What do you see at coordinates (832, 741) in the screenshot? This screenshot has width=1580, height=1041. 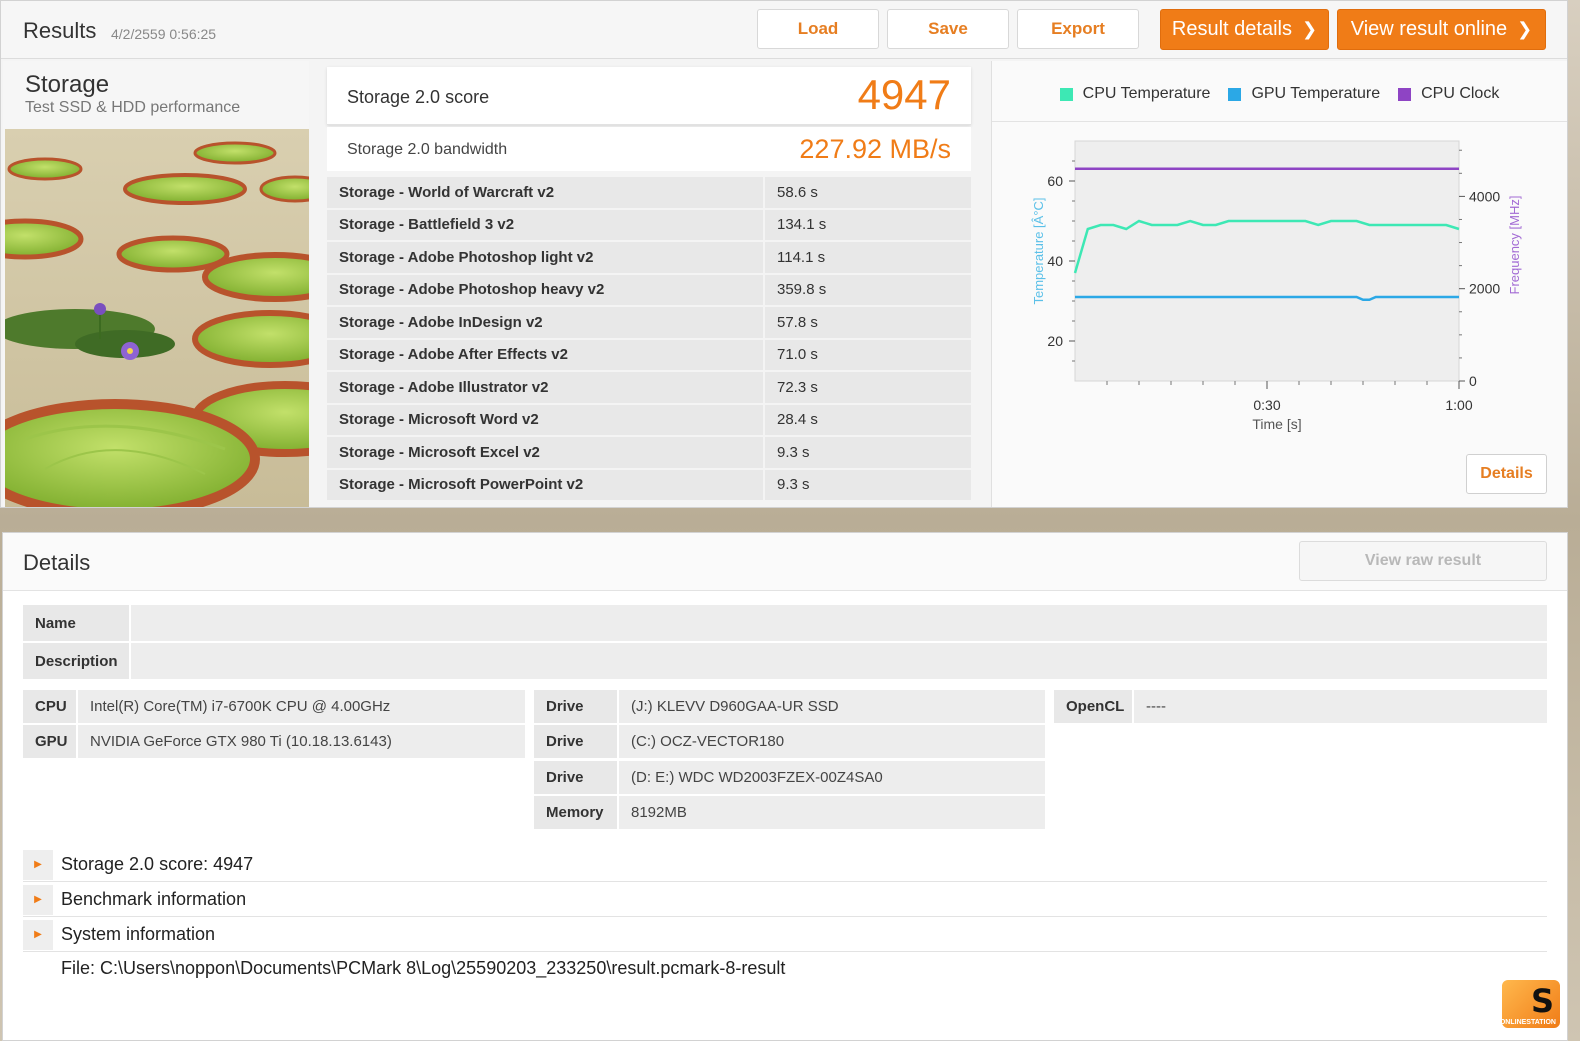 I see `drive-value: (C:) OCZ-VECTOR180` at bounding box center [832, 741].